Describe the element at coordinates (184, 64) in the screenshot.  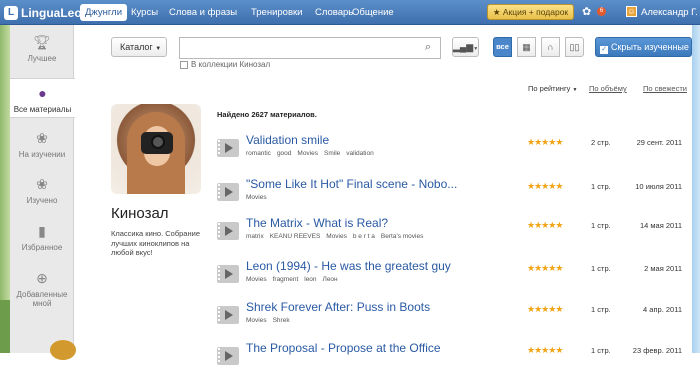
I see `checkbox-box` at that location.